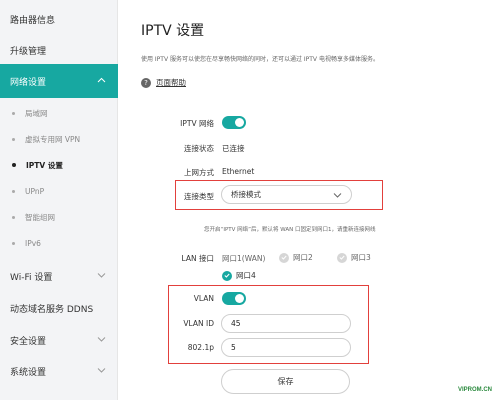  I want to click on nav-upgrade: 升级管理, so click(59, 50).